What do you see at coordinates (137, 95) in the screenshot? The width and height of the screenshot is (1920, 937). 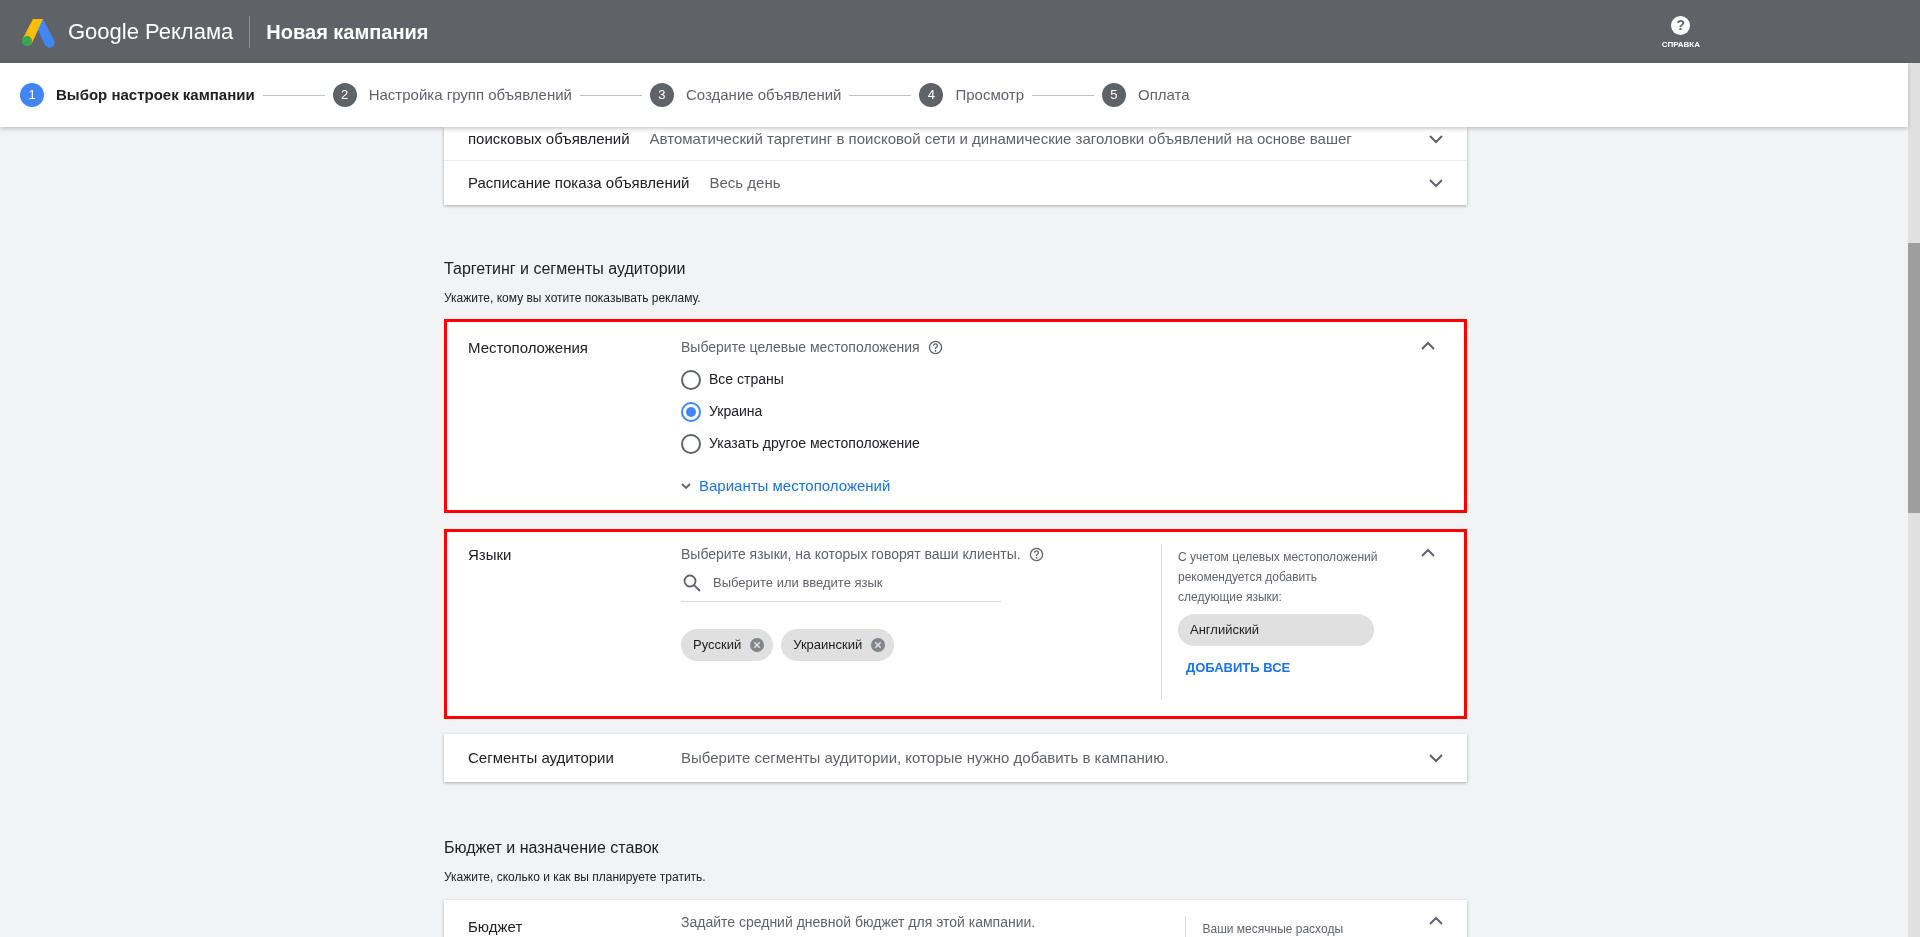 I see `step: 1 Выбор настроек кампании` at bounding box center [137, 95].